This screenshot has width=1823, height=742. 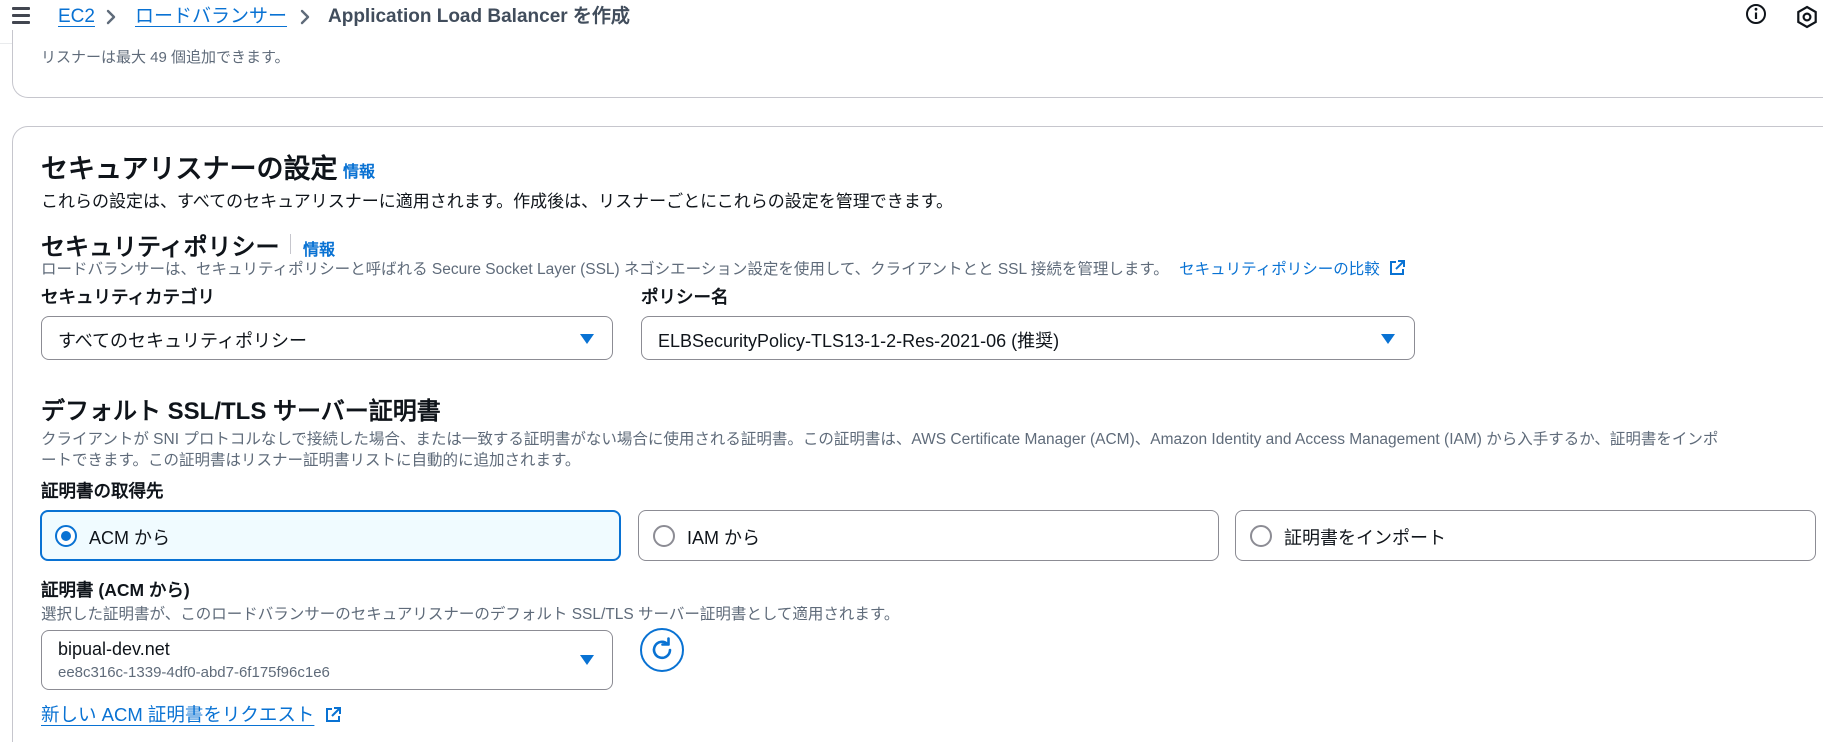 I want to click on compare-policies-link: セキュリティポリシーの比較, so click(x=1279, y=269).